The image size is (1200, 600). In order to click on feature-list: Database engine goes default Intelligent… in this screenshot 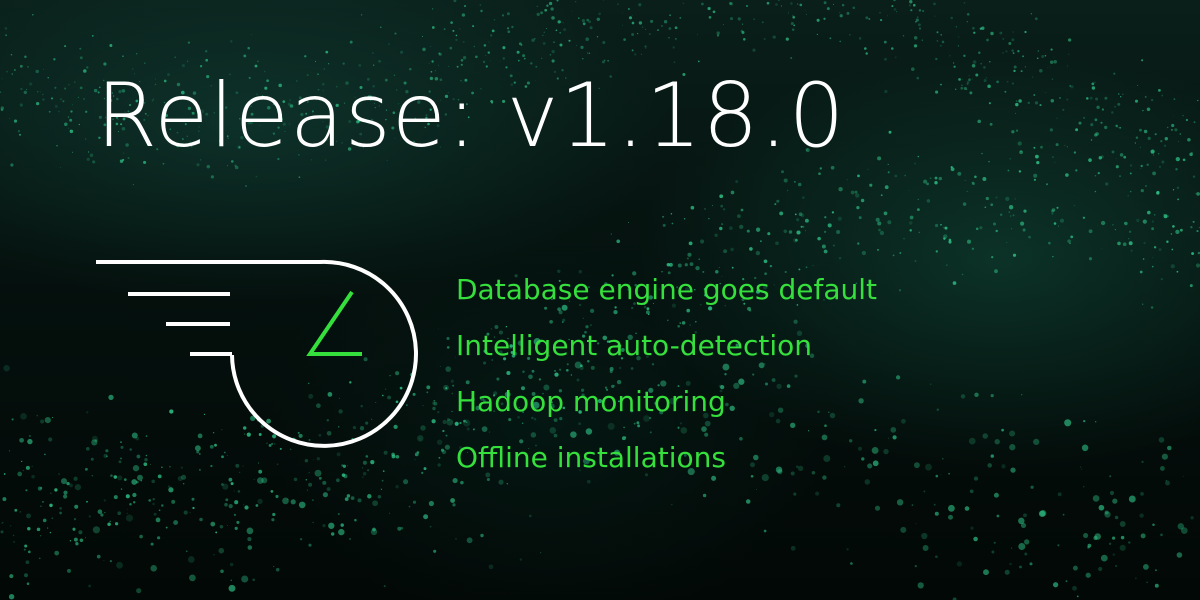, I will do `click(666, 374)`.